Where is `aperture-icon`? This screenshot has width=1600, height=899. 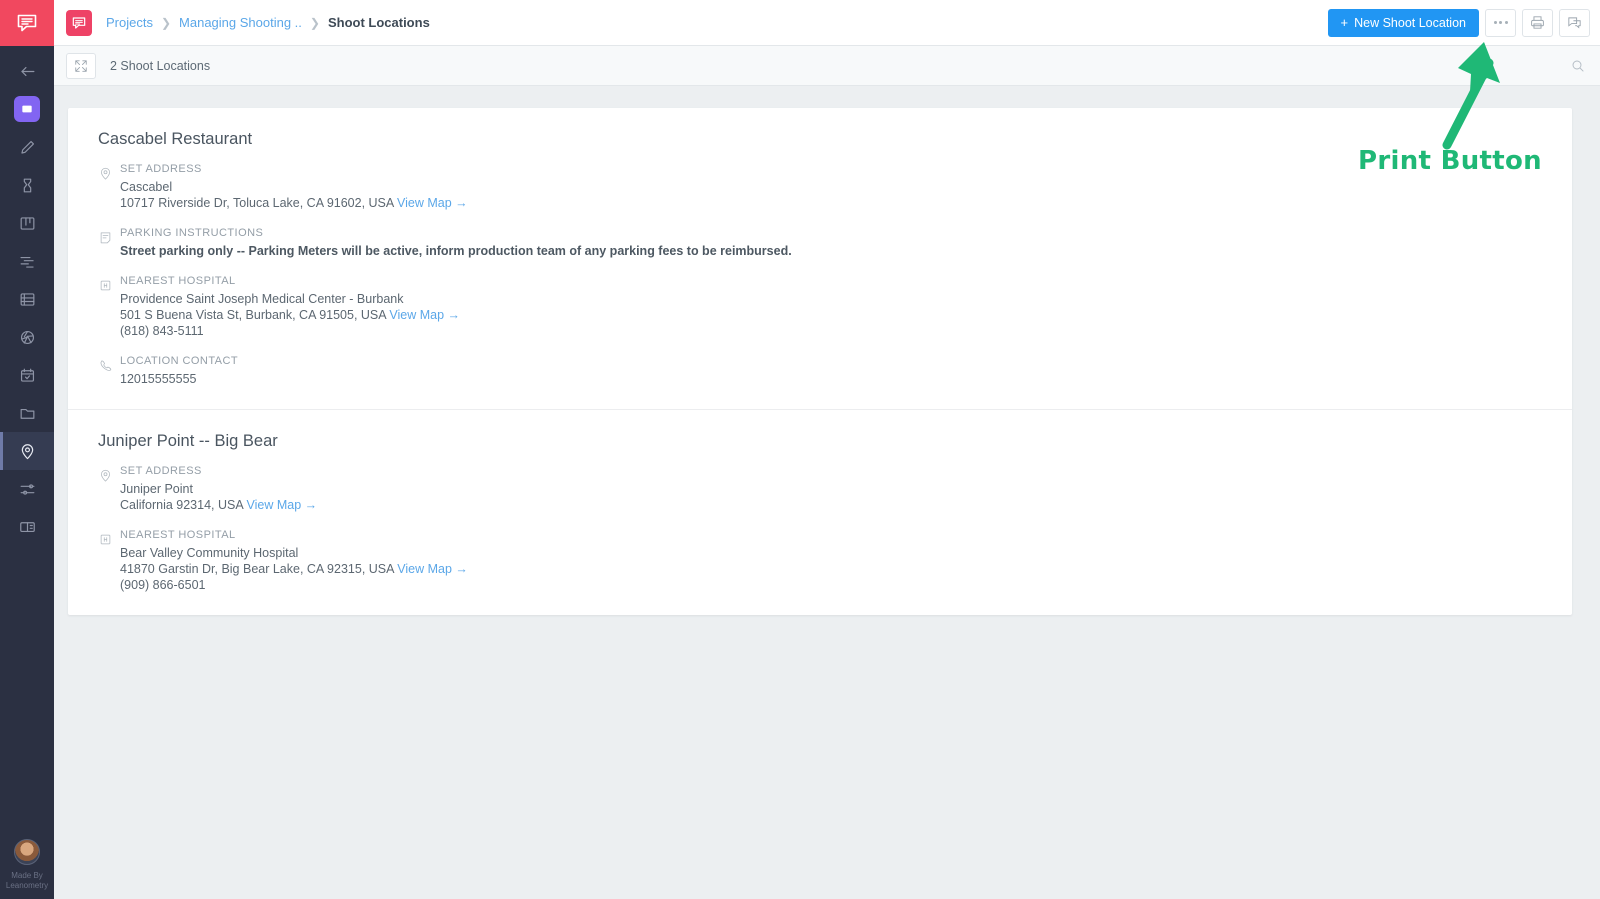
aperture-icon is located at coordinates (27, 337).